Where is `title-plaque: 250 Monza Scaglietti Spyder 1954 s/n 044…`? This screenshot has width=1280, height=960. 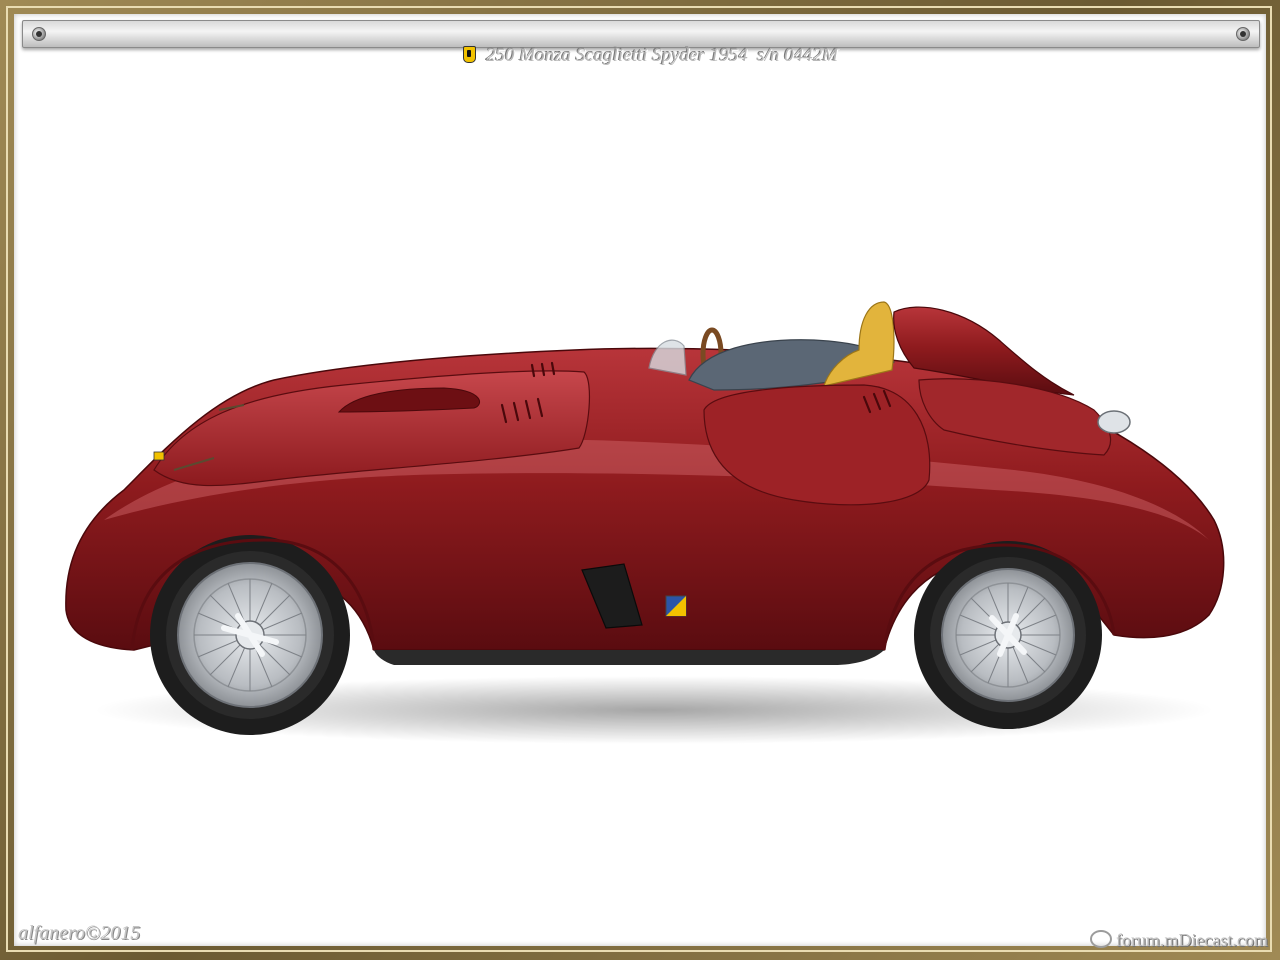 title-plaque: 250 Monza Scaglietti Spyder 1954 s/n 044… is located at coordinates (641, 43).